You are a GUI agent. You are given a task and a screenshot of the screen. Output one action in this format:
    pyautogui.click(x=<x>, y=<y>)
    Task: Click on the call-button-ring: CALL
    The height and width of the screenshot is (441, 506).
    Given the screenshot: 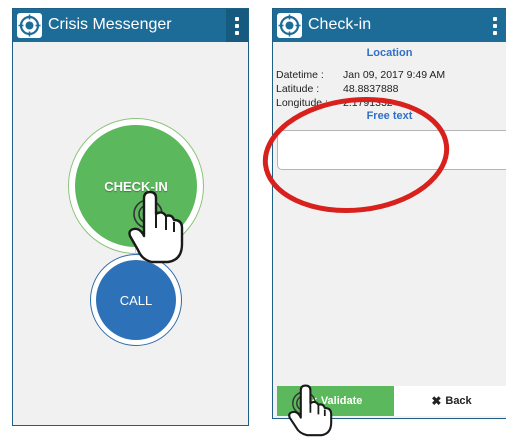 What is the action you would take?
    pyautogui.click(x=136, y=300)
    